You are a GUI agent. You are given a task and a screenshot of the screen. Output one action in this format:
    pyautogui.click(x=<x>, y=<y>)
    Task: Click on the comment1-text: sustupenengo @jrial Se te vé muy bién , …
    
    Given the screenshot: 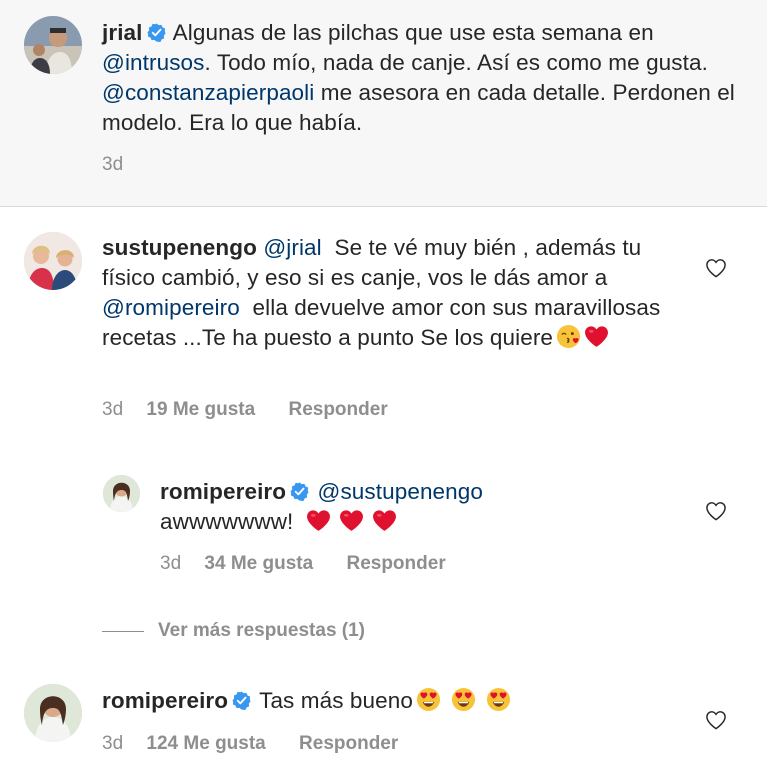 What is the action you would take?
    pyautogui.click(x=392, y=293)
    